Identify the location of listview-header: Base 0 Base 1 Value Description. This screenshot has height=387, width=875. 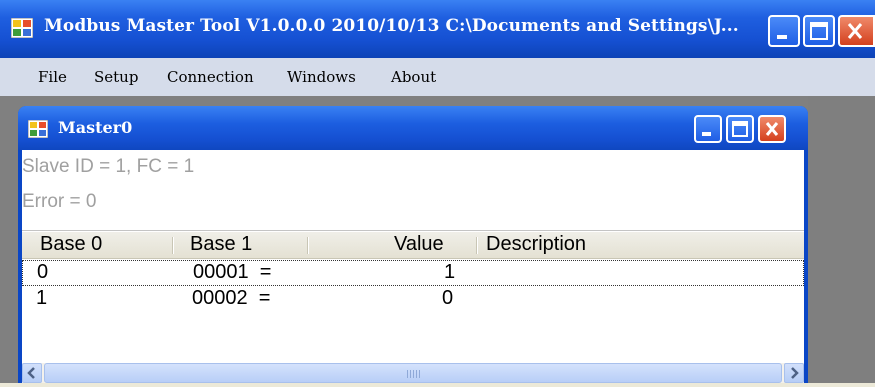
(413, 245).